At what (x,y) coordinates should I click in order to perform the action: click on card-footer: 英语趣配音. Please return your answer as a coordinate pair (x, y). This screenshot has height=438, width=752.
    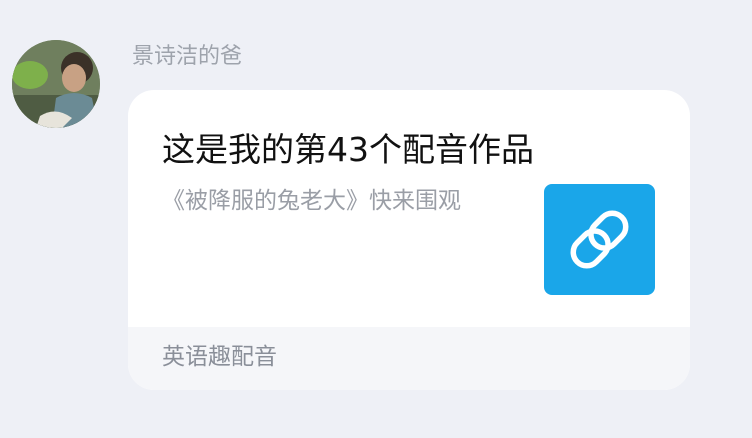
    Looking at the image, I should click on (409, 358).